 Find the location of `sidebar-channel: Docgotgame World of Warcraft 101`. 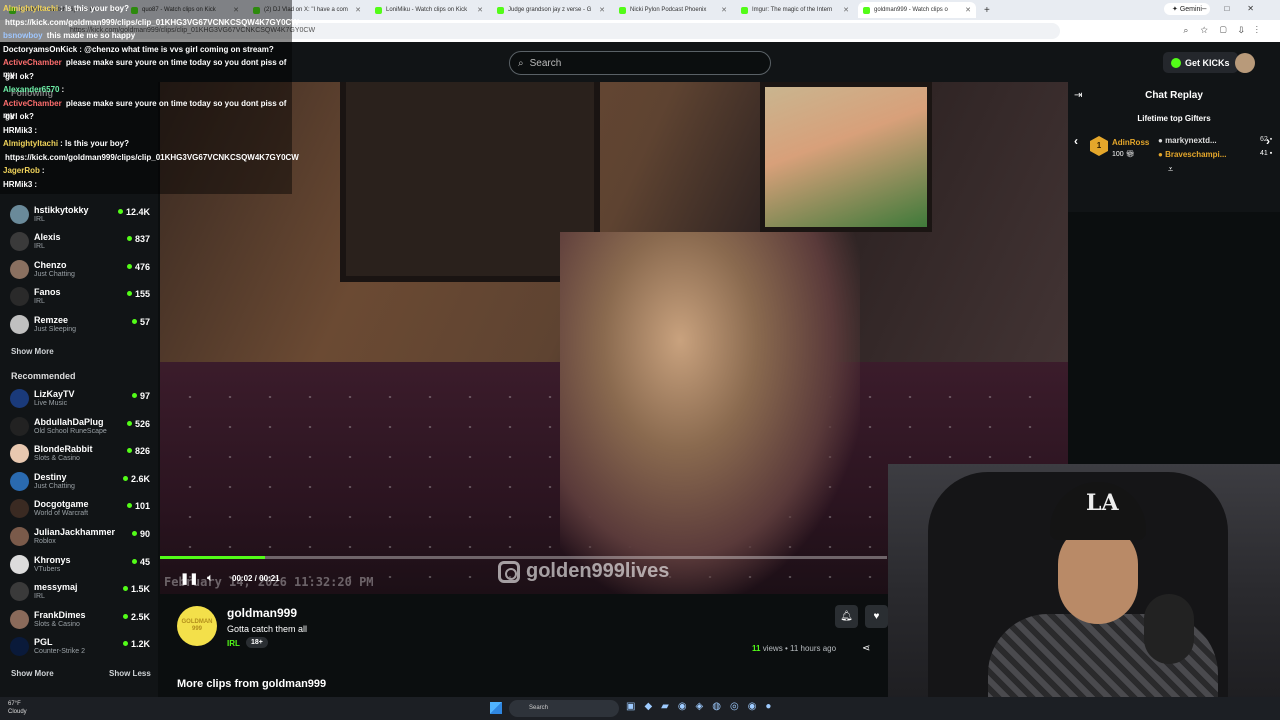

sidebar-channel: Docgotgame World of Warcraft 101 is located at coordinates (81, 510).